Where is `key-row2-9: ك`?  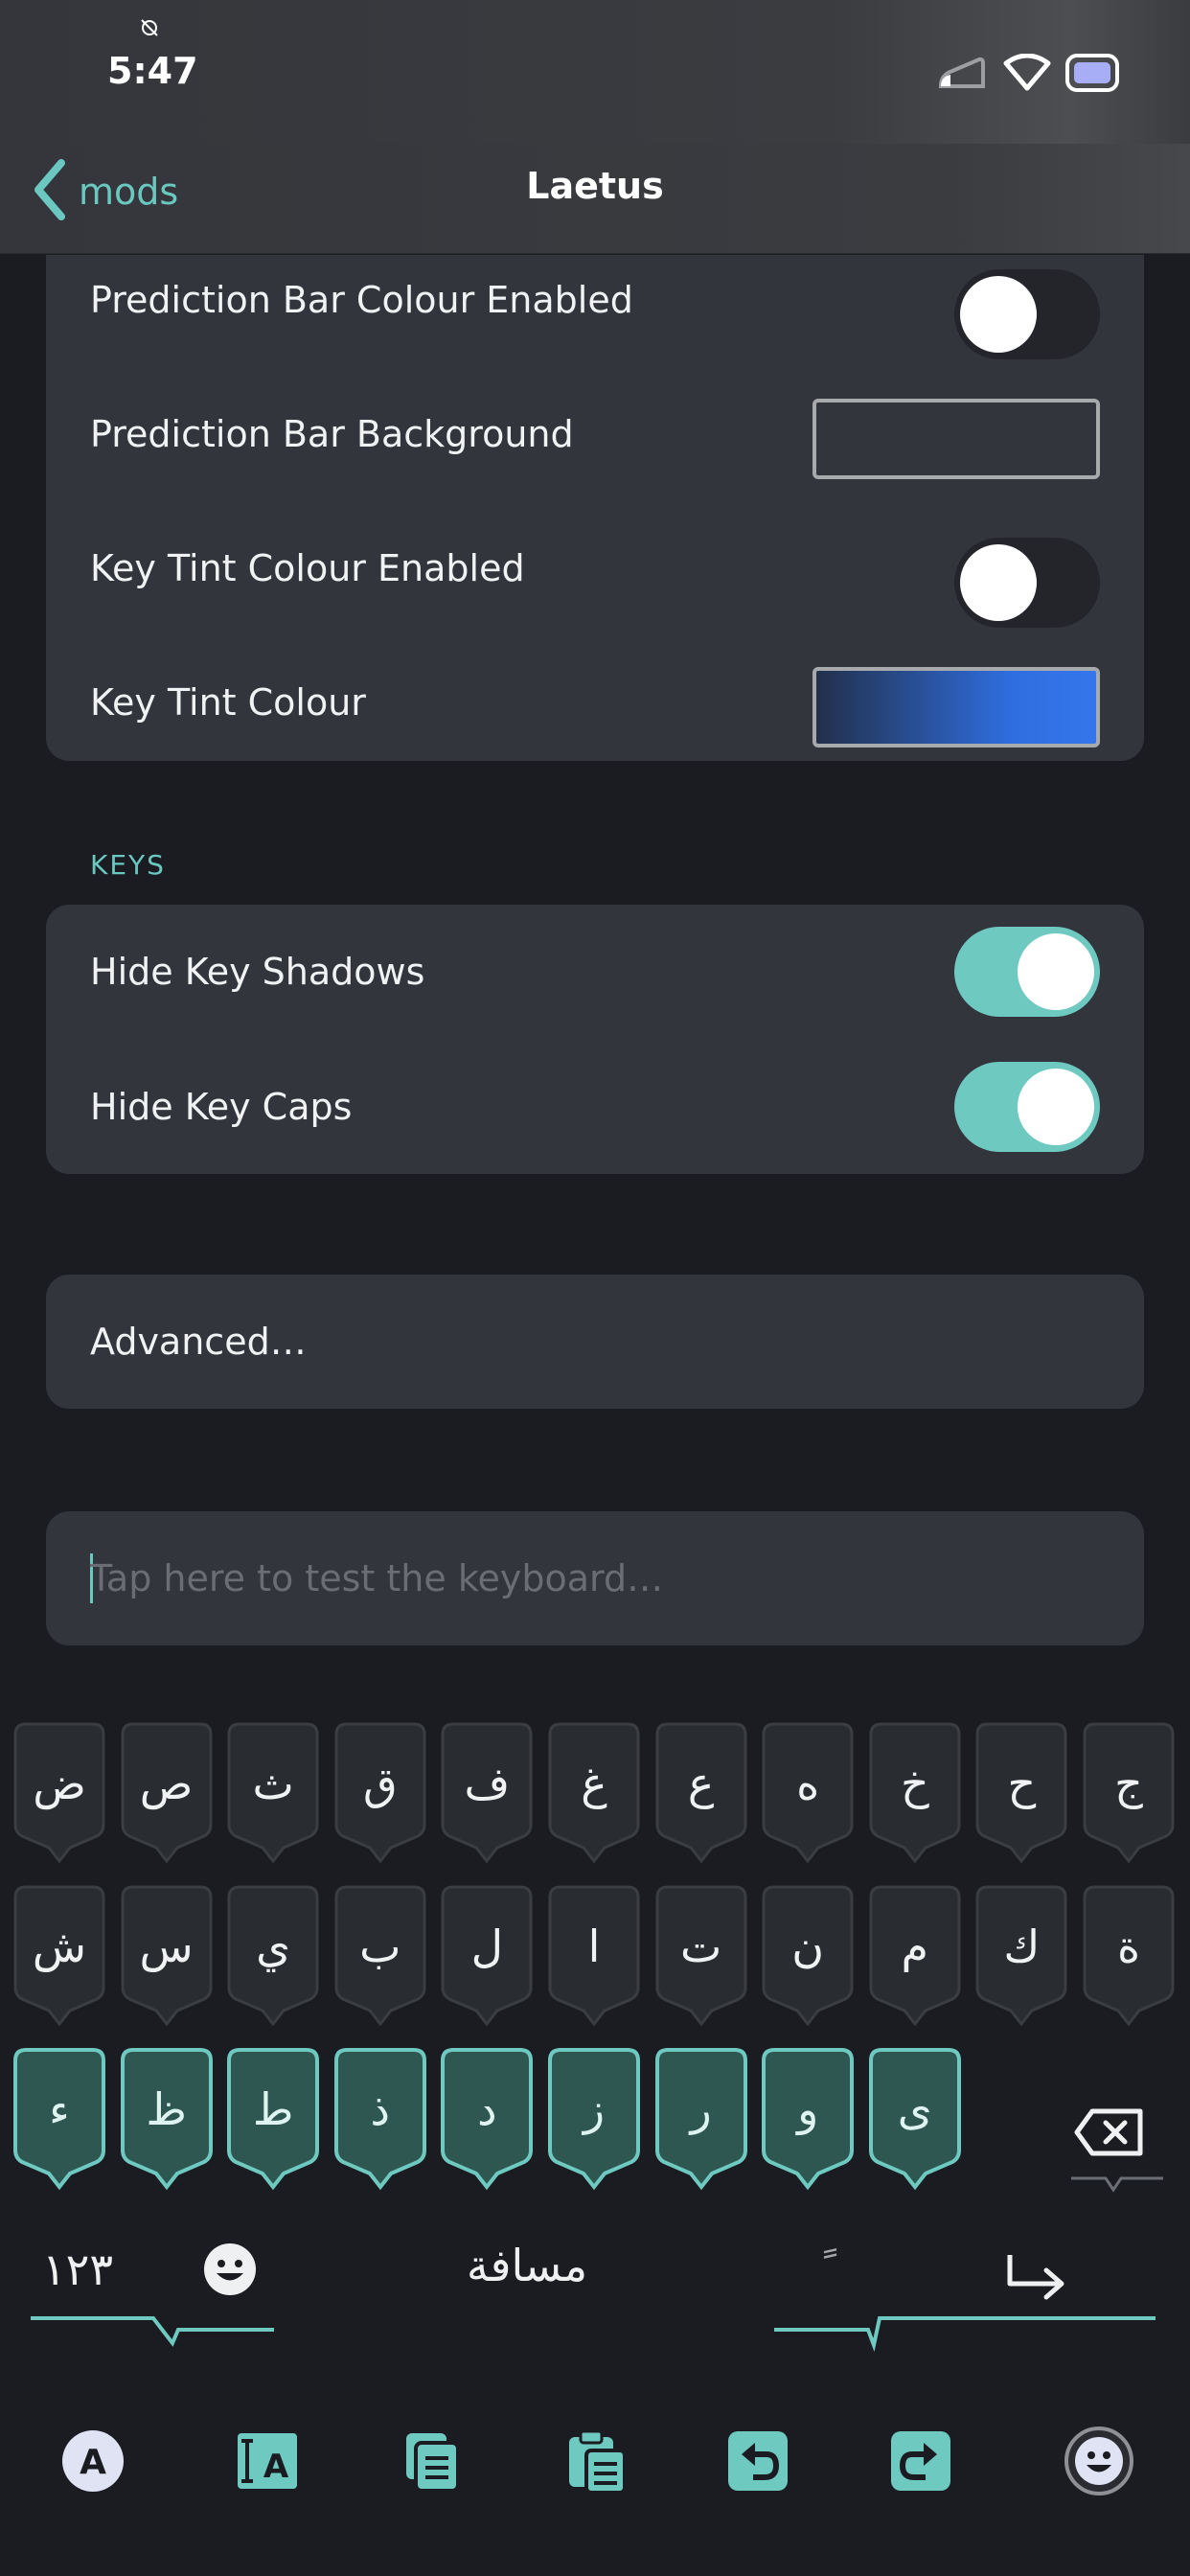
key-row2-9: ك is located at coordinates (1021, 1956).